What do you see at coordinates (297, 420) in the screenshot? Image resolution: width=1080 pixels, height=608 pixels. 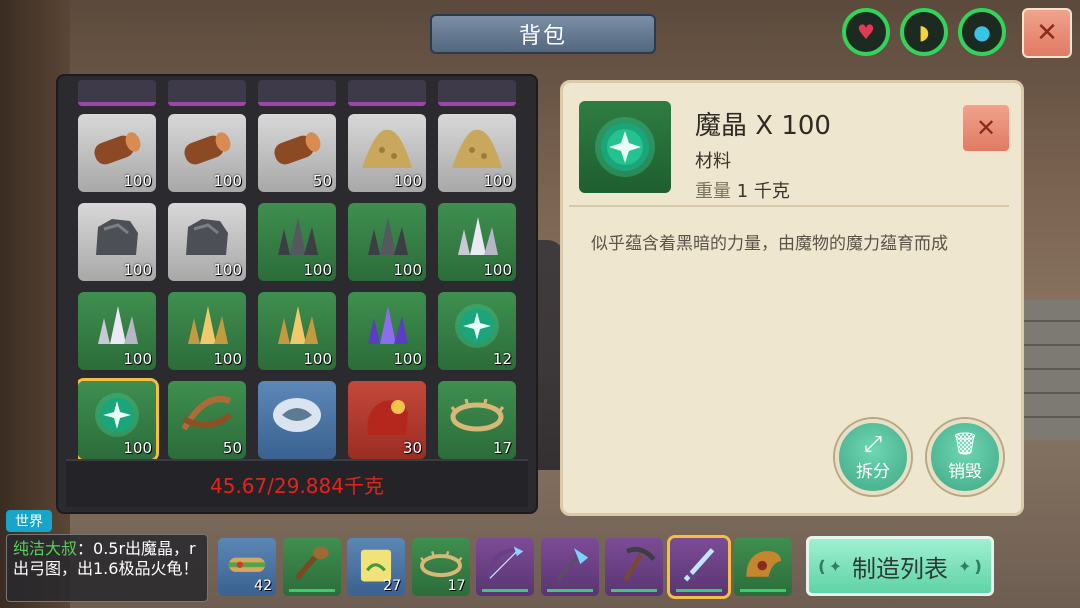 I see `inventory-slot` at bounding box center [297, 420].